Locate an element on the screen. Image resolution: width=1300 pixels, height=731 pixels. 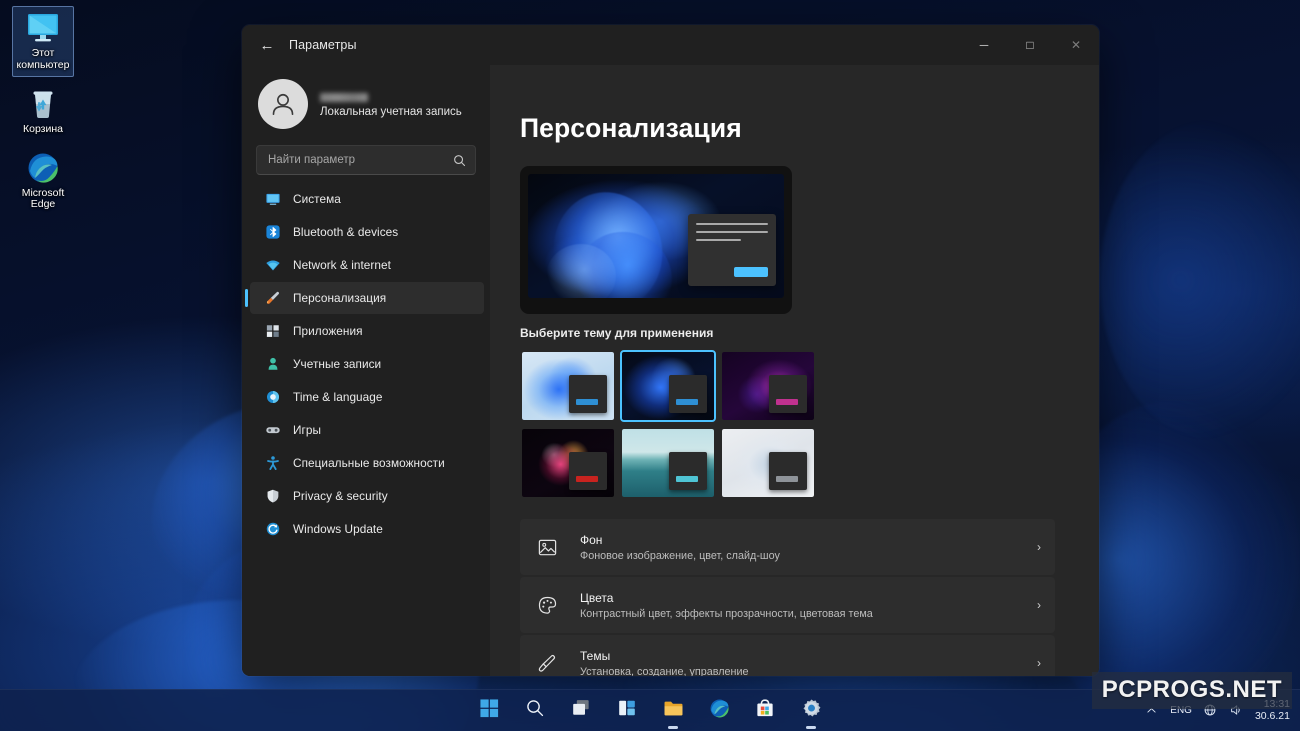
sidebar-item-bluetooth-devices: Bluetooth & devices is located at coordinates (367, 232).